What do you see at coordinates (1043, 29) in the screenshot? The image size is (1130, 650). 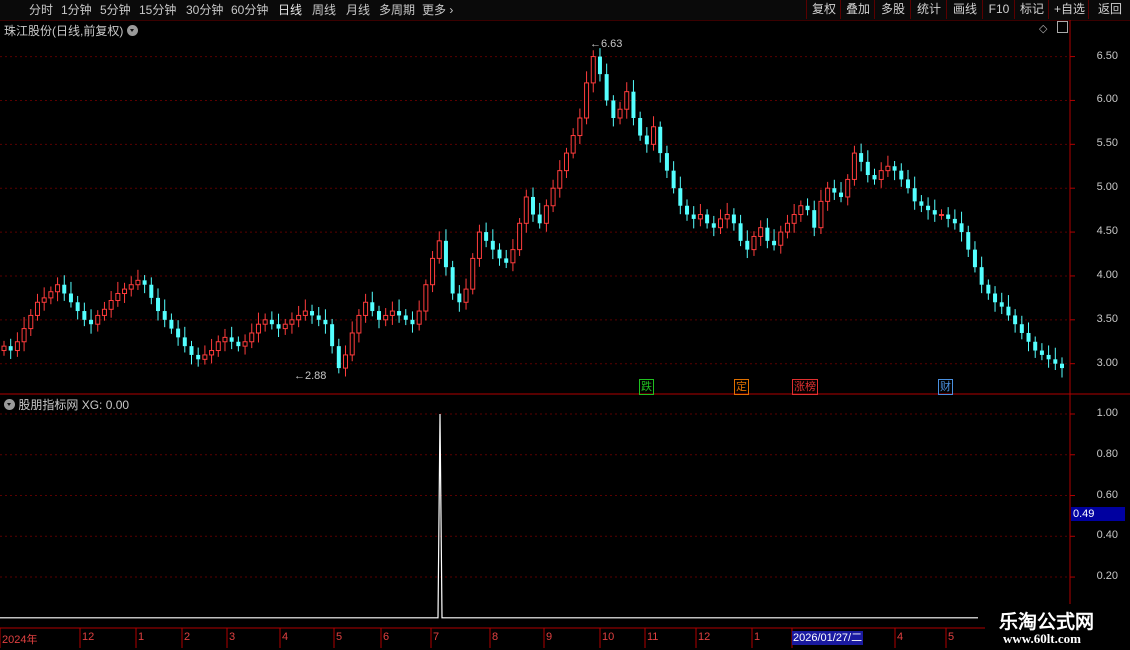 I see `diamond-icon: ◇` at bounding box center [1043, 29].